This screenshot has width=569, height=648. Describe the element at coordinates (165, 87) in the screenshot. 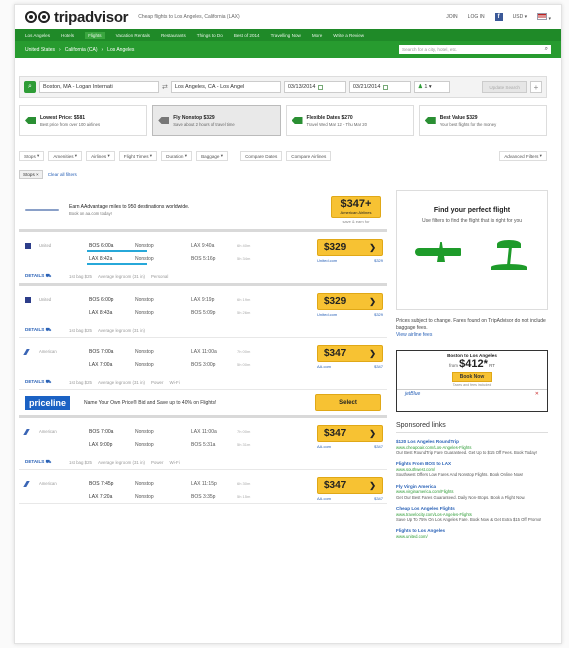

I see `swap-icon: ⇄` at that location.